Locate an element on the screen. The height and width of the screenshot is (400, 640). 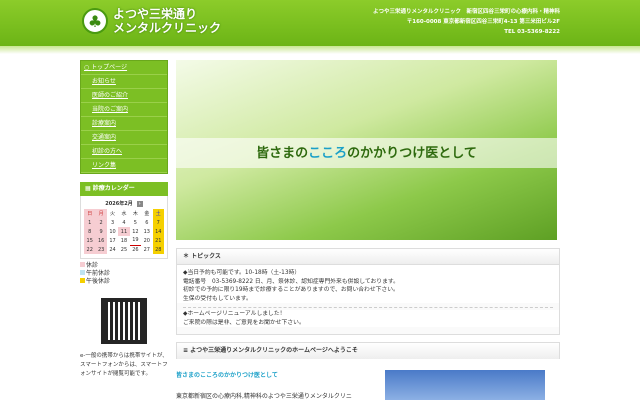
address: 〒160-0008 東京都新宿区四谷三栄町4-13 第三米田ビル2F is located at coordinates (483, 22).